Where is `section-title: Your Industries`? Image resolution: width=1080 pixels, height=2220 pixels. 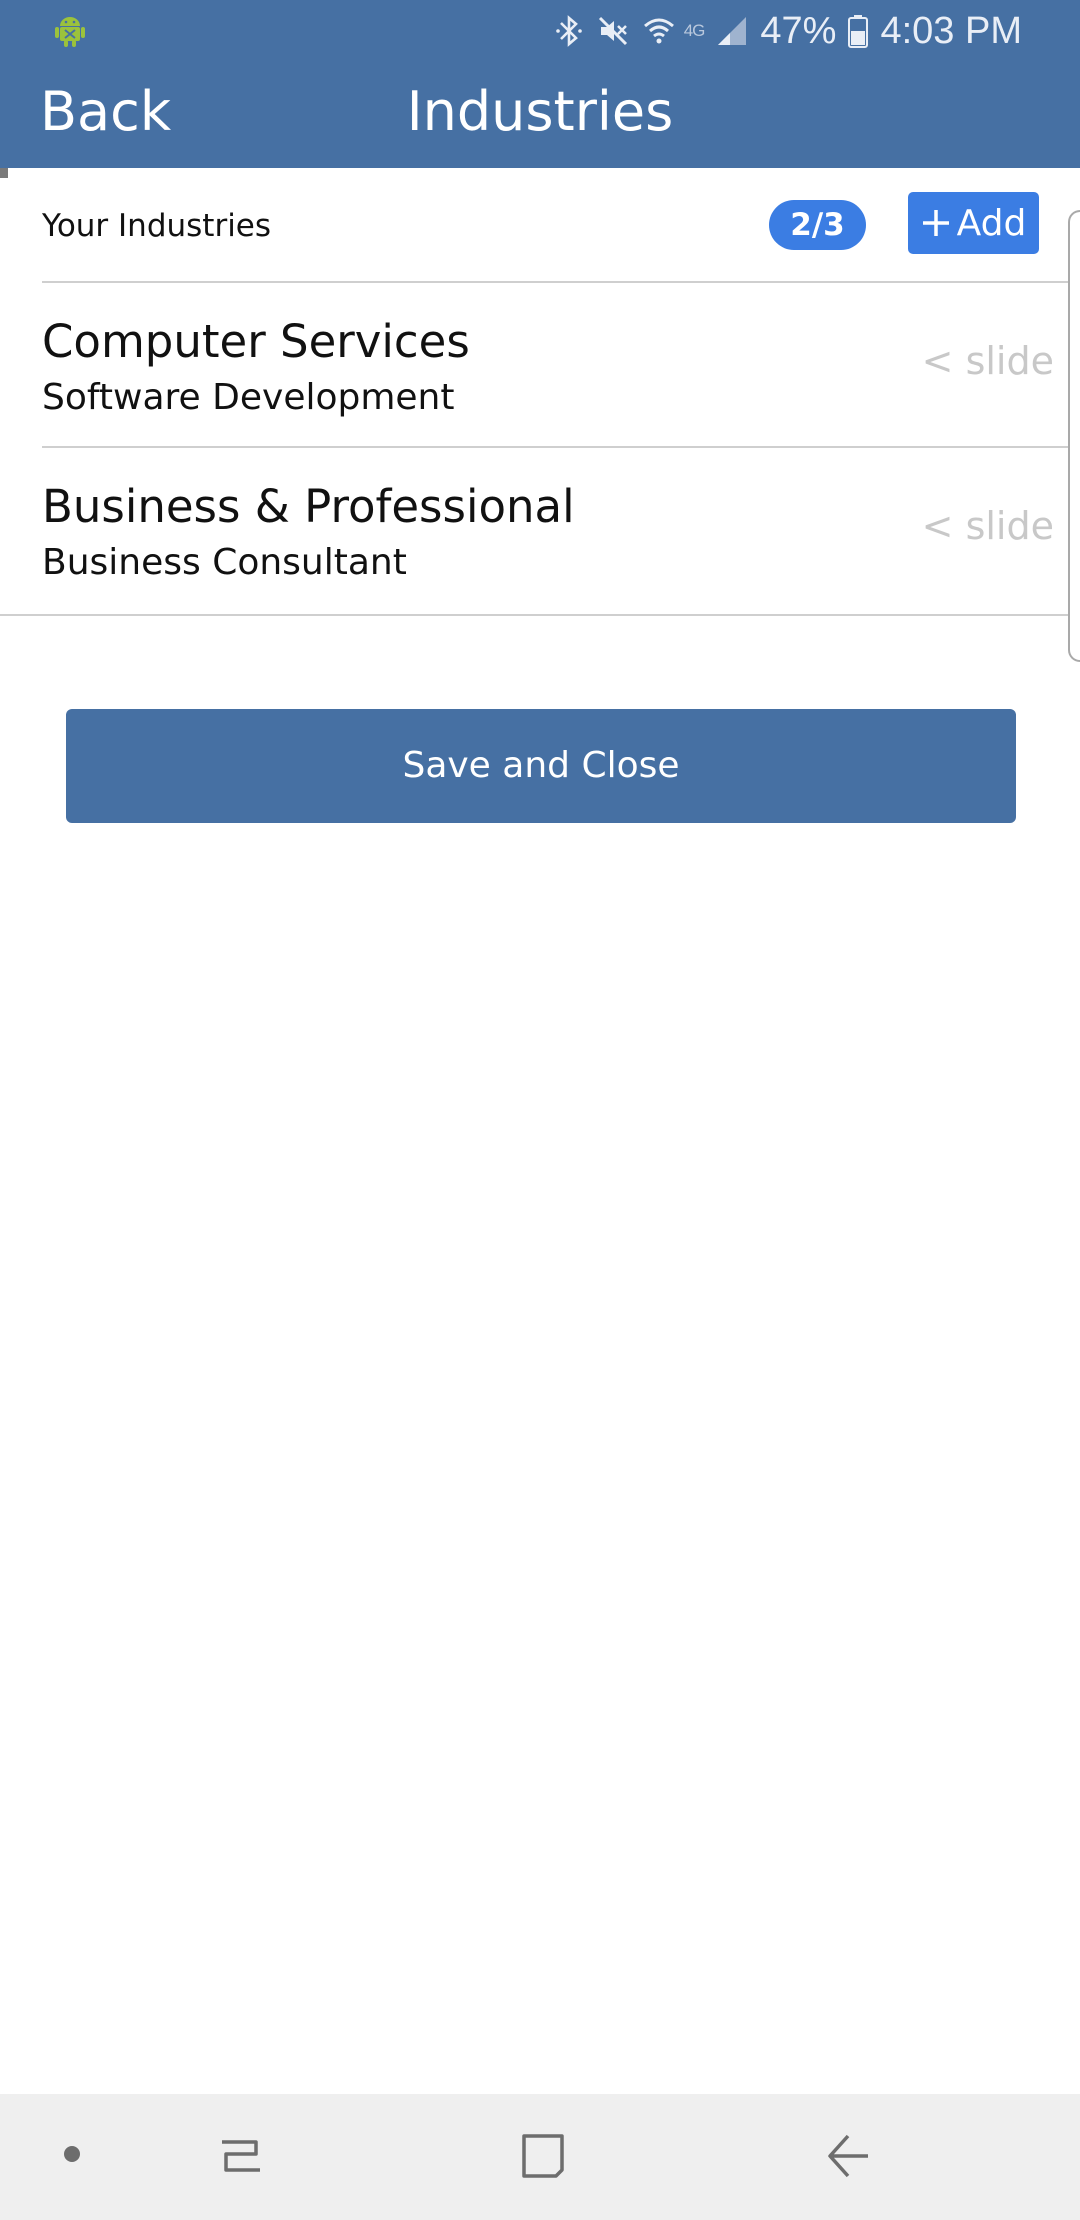
section-title: Your Industries is located at coordinates (157, 226).